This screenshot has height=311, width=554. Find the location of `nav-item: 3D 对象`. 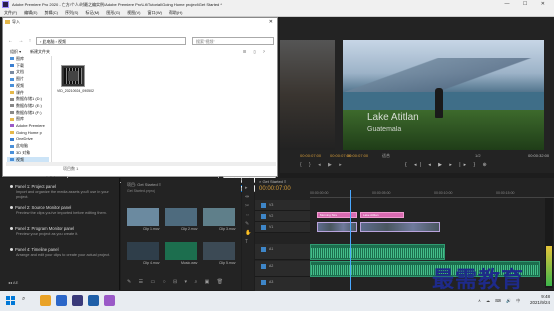

nav-item: 3D 对象 is located at coordinates (20, 153).